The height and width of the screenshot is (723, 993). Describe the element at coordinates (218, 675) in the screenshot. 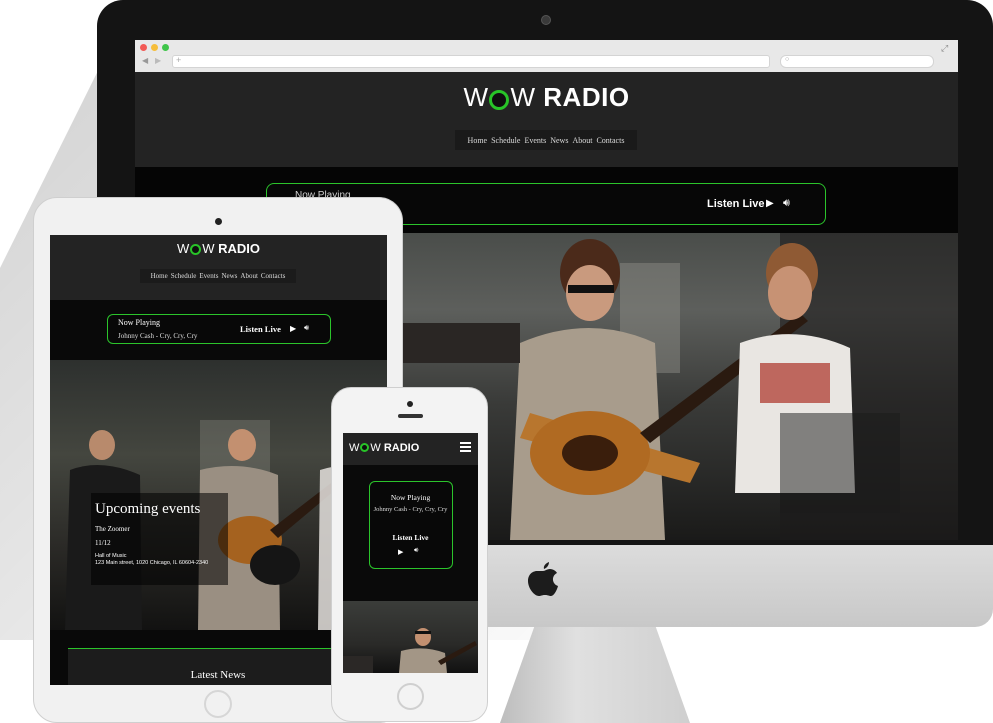

I see `latest-news-heading: Latest News` at that location.